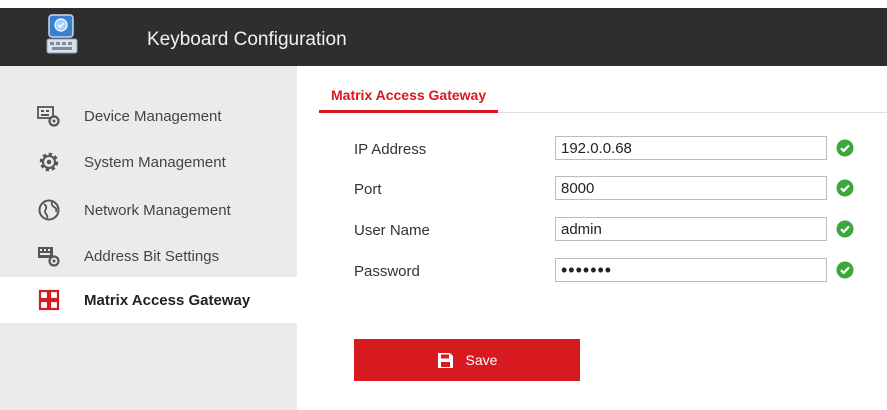  What do you see at coordinates (153, 116) in the screenshot?
I see `sidebar-item-label: Device Management` at bounding box center [153, 116].